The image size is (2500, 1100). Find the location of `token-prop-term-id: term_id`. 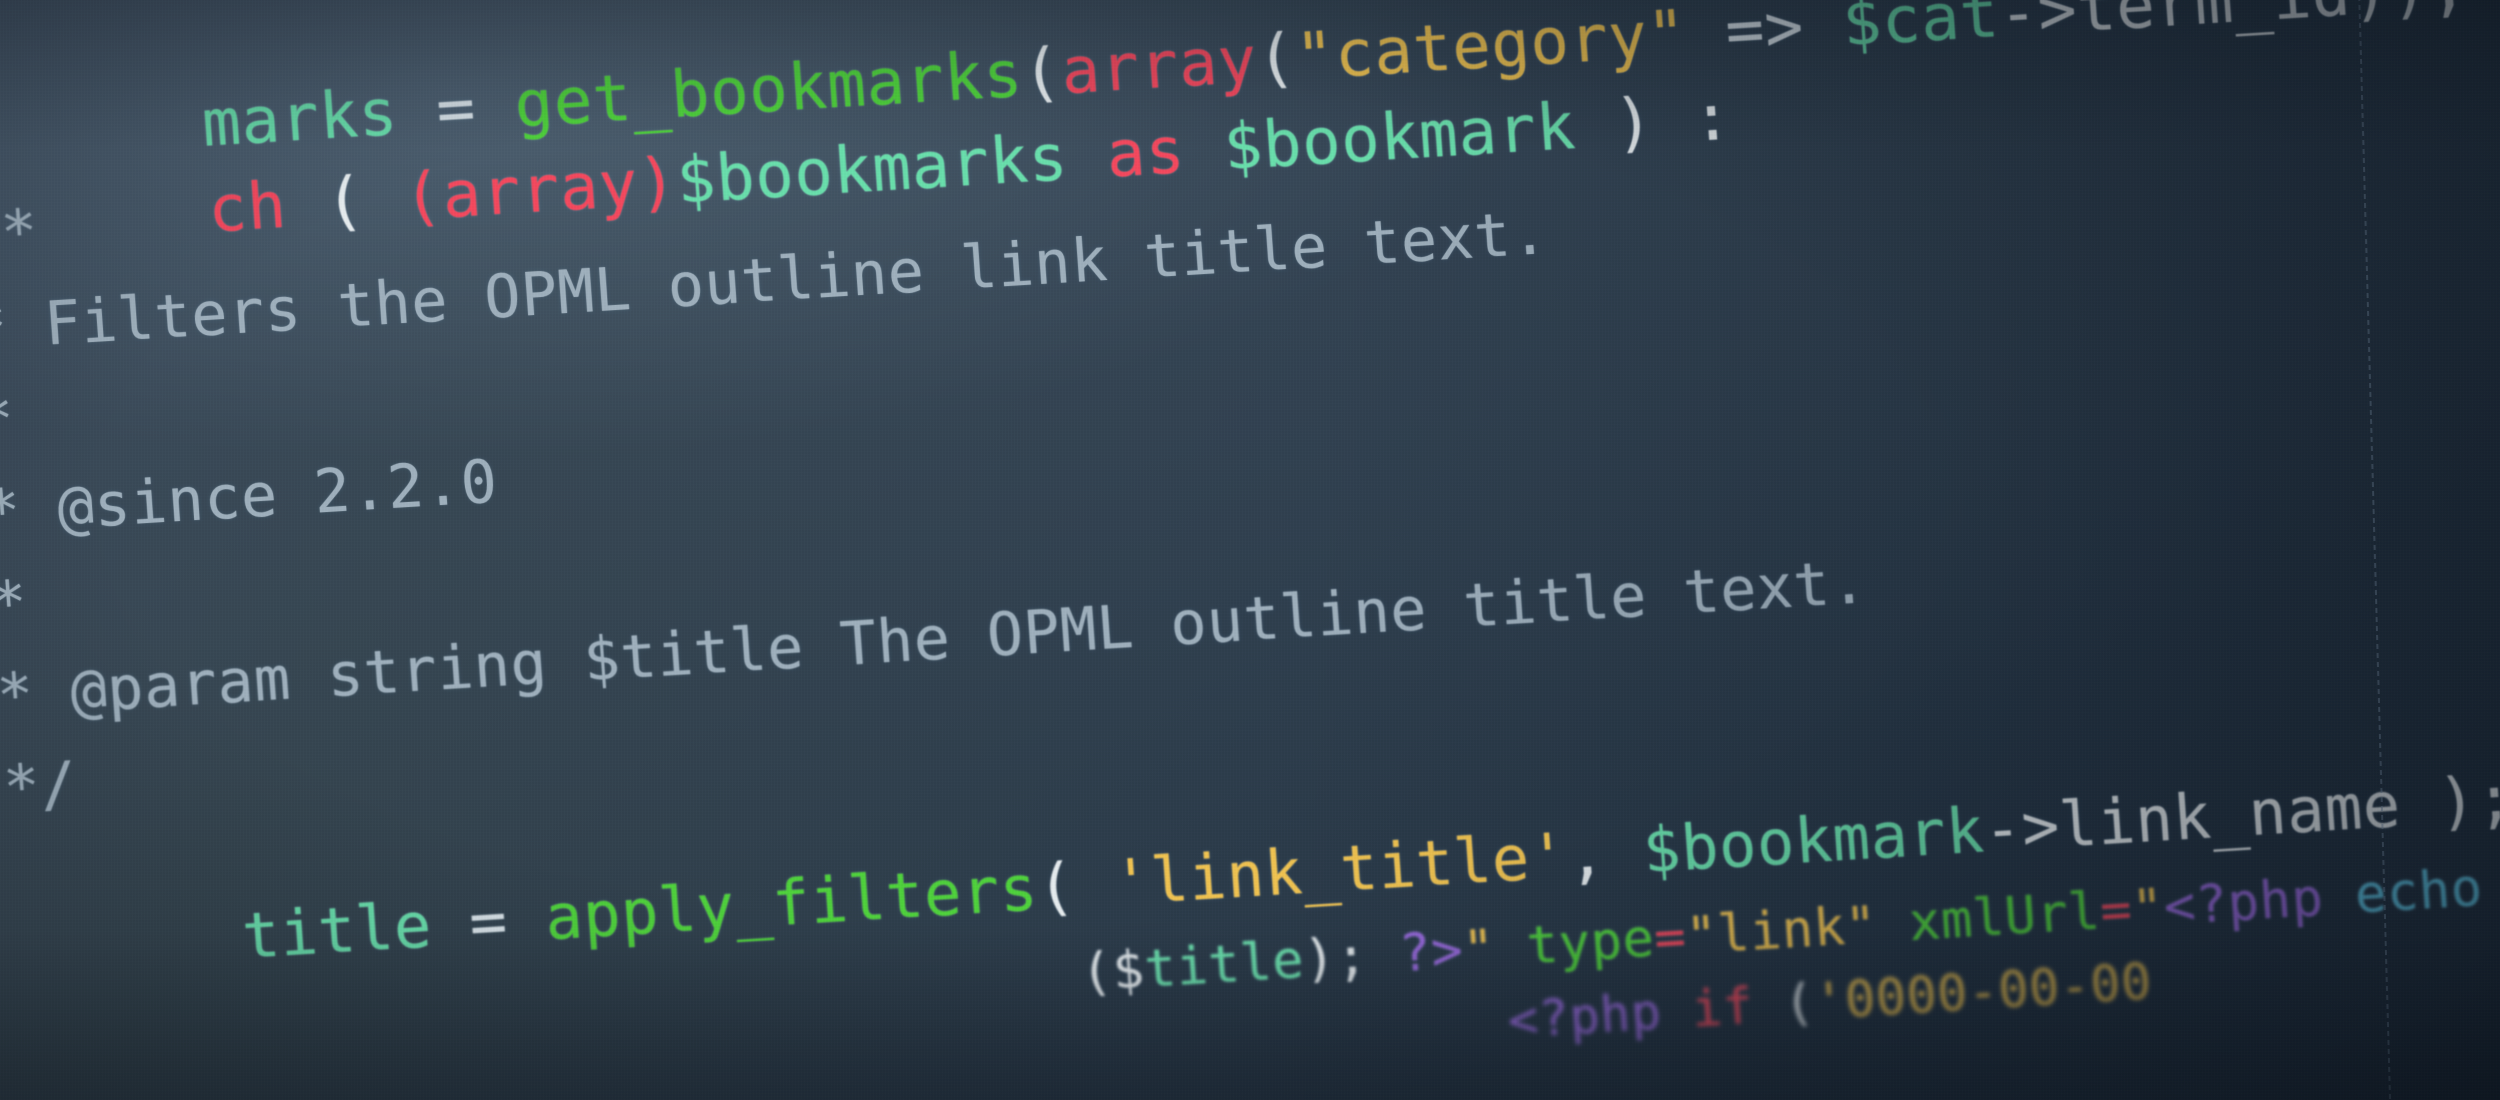

token-prop-term-id: term_id is located at coordinates (2214, 24).